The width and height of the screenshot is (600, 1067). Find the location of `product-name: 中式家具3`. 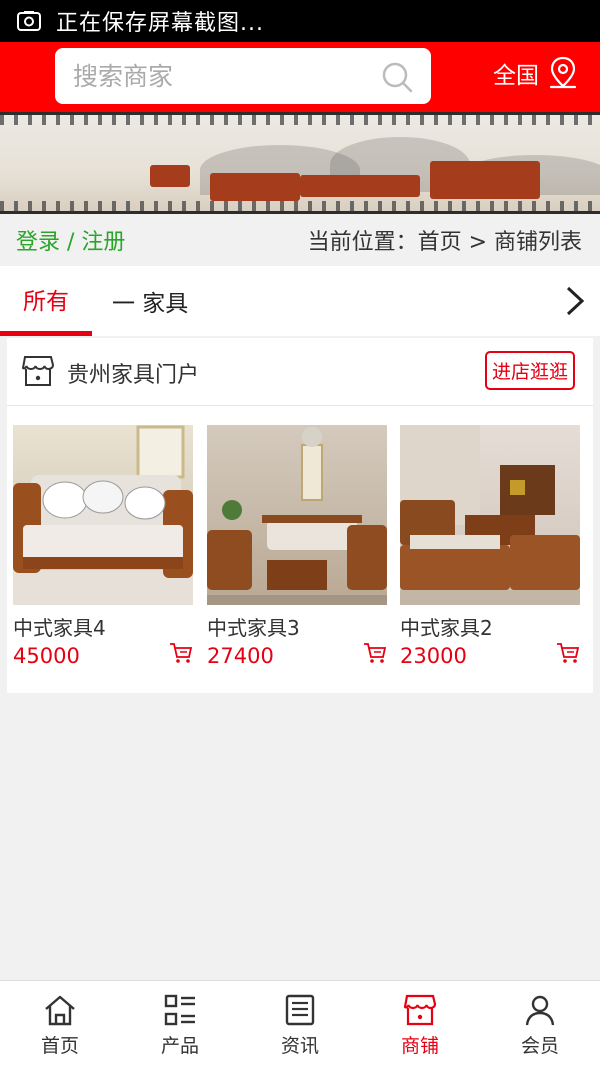

product-name: 中式家具3 is located at coordinates (297, 626).